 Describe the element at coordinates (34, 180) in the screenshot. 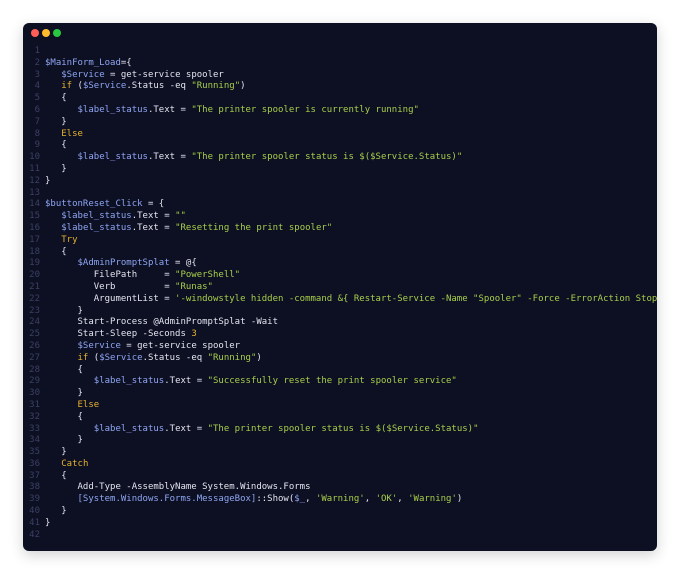

I see `line-number: 12` at that location.